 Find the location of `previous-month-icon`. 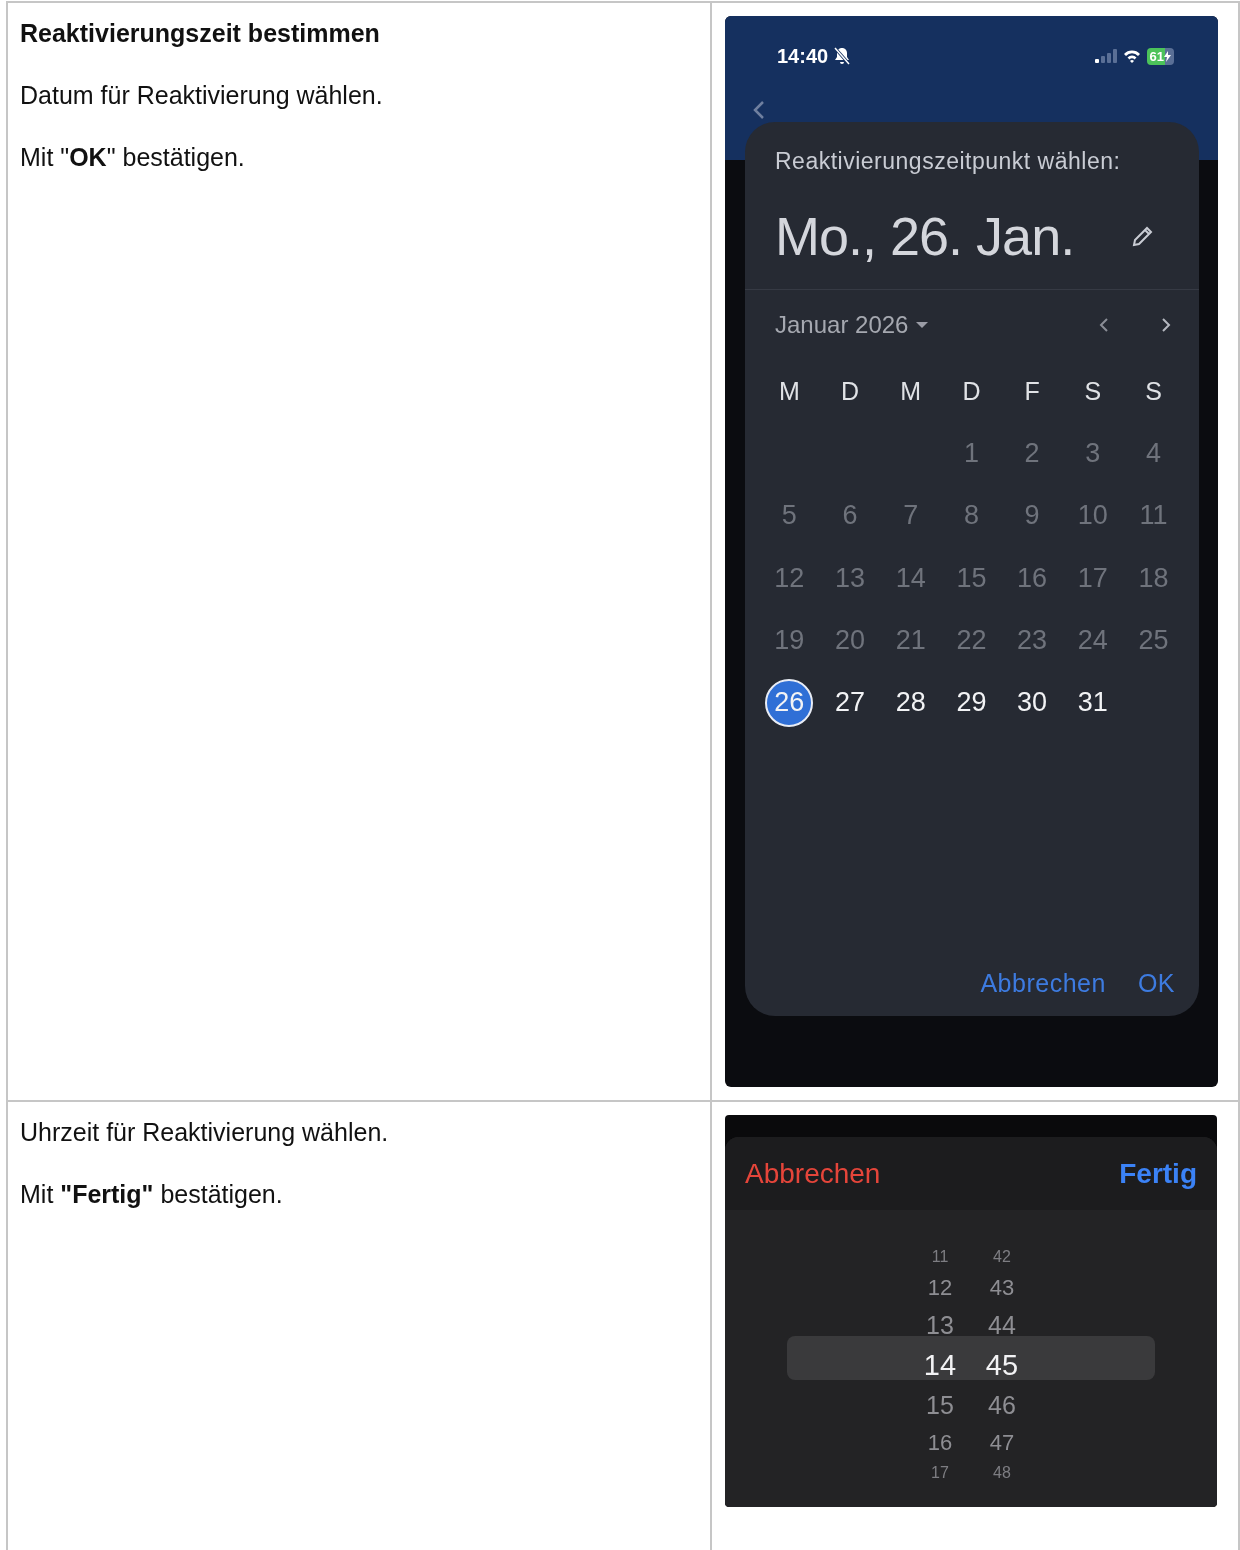

previous-month-icon is located at coordinates (1104, 325).